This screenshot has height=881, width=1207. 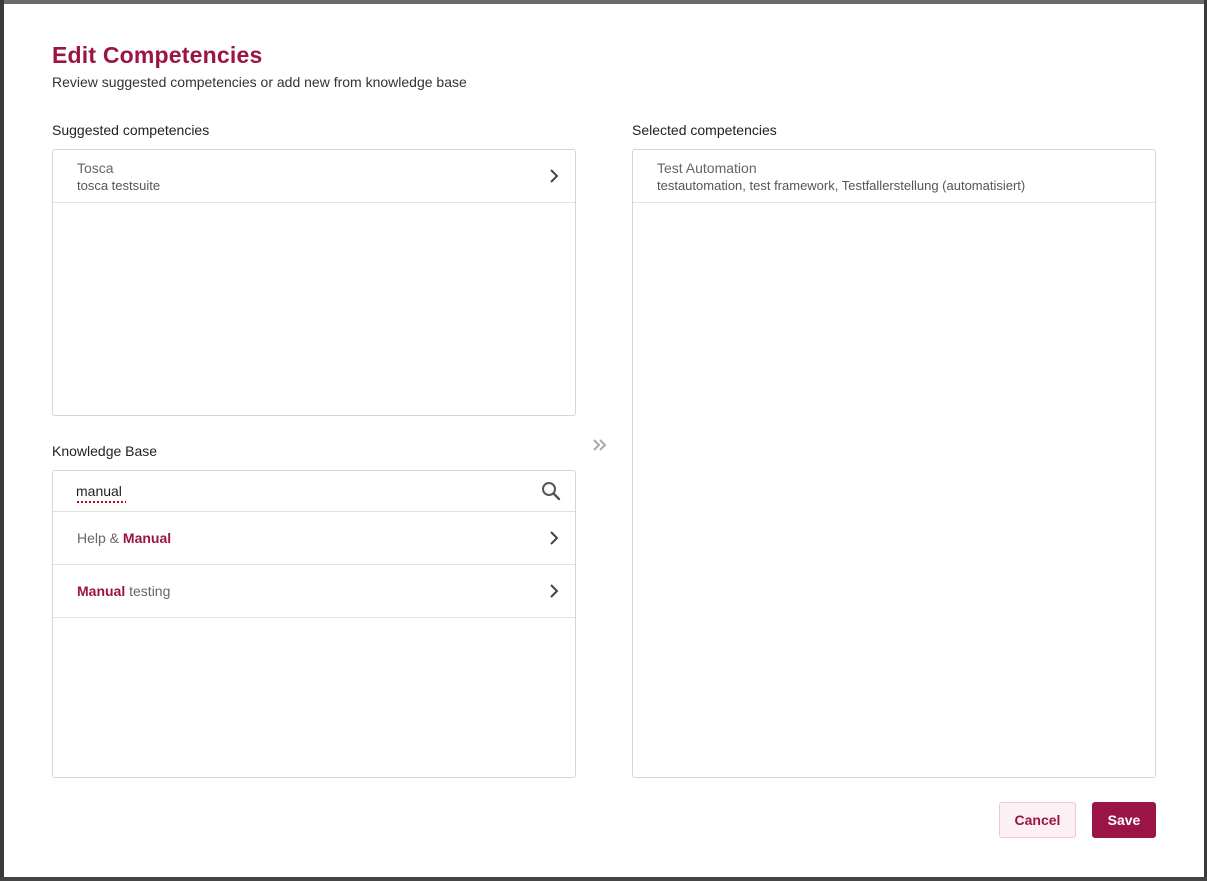 I want to click on background-edge, so click(x=603, y=879).